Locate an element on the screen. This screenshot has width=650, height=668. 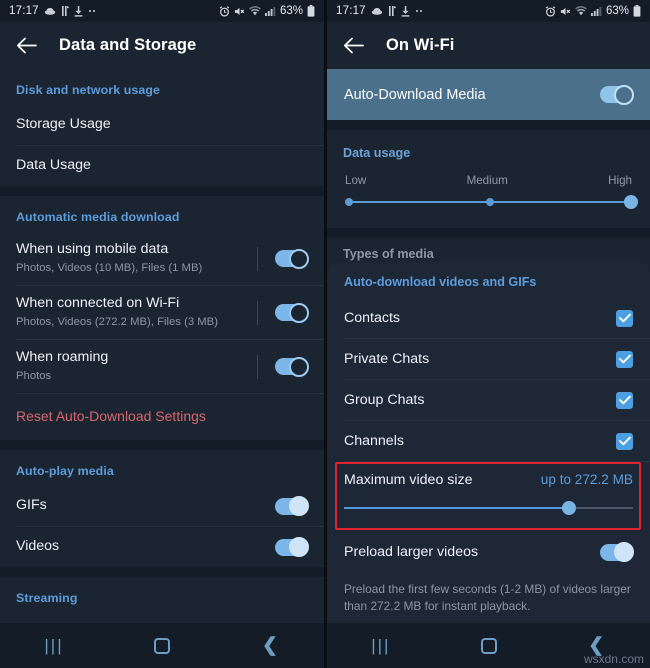
slider-stop-medium is located at coordinates (490, 202).